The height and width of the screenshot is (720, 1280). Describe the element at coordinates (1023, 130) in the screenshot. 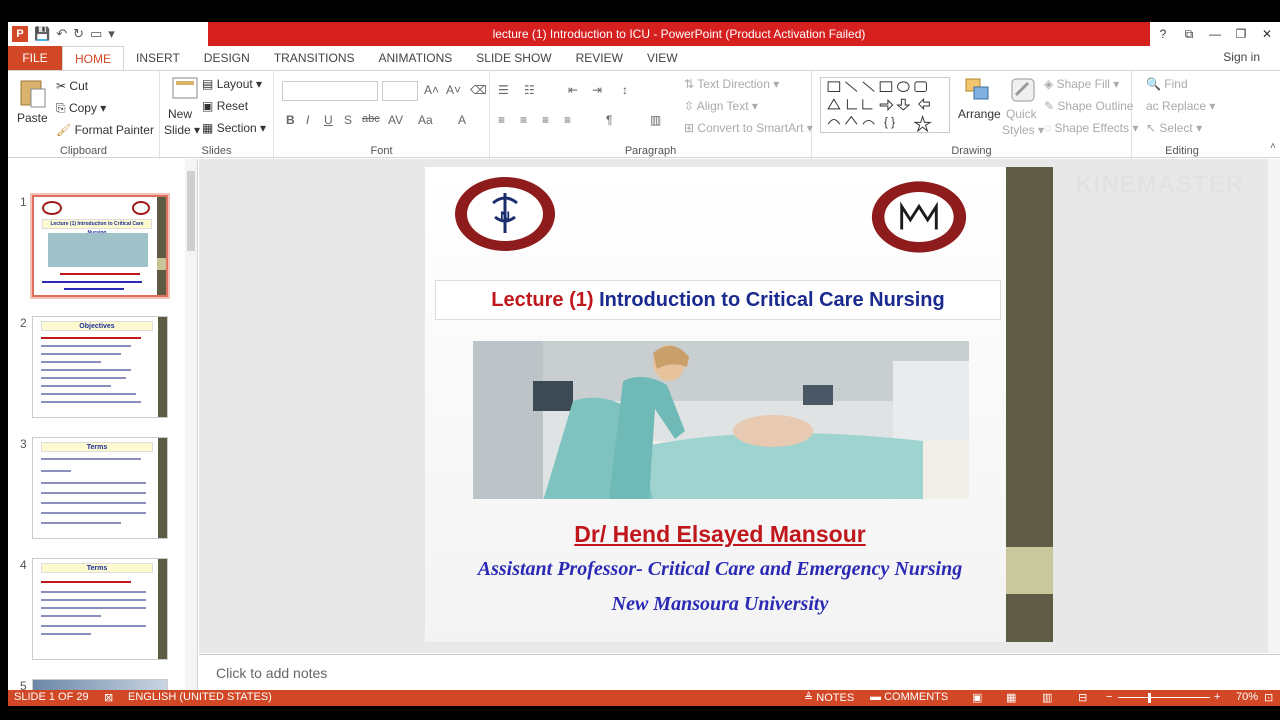

I see `quick-styles-label-2: Styles ▾` at that location.